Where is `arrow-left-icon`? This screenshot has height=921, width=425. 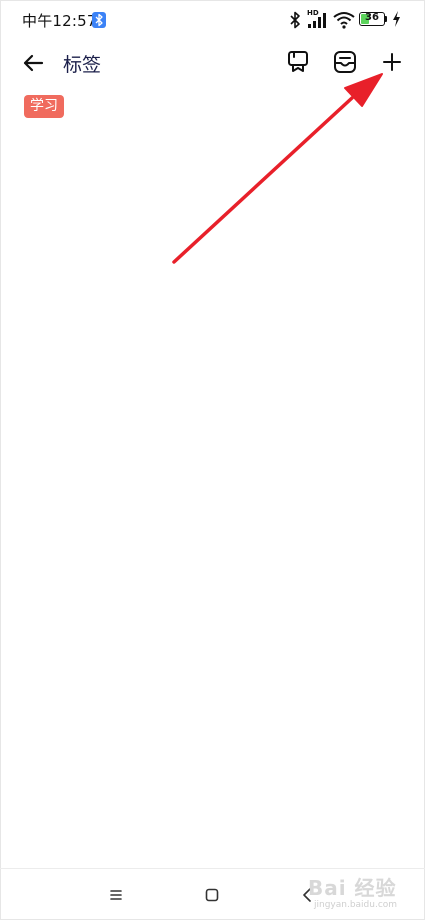
arrow-left-icon is located at coordinates (33, 63).